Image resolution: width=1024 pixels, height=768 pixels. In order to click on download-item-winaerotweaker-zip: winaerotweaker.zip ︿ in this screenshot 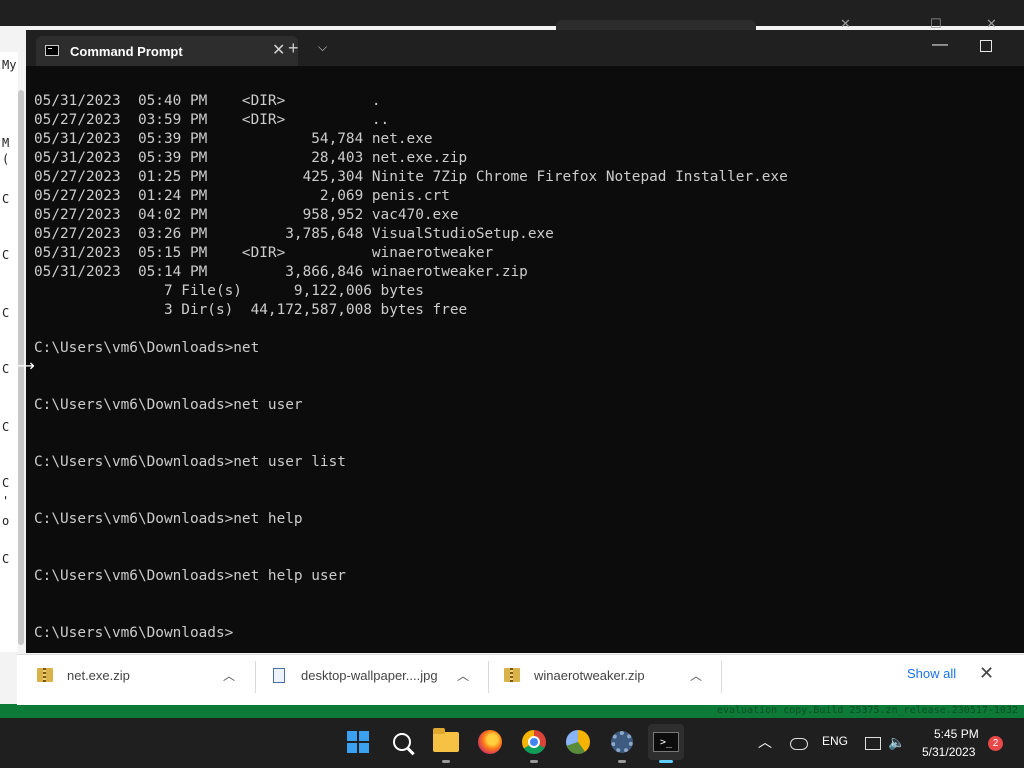, I will do `click(600, 676)`.